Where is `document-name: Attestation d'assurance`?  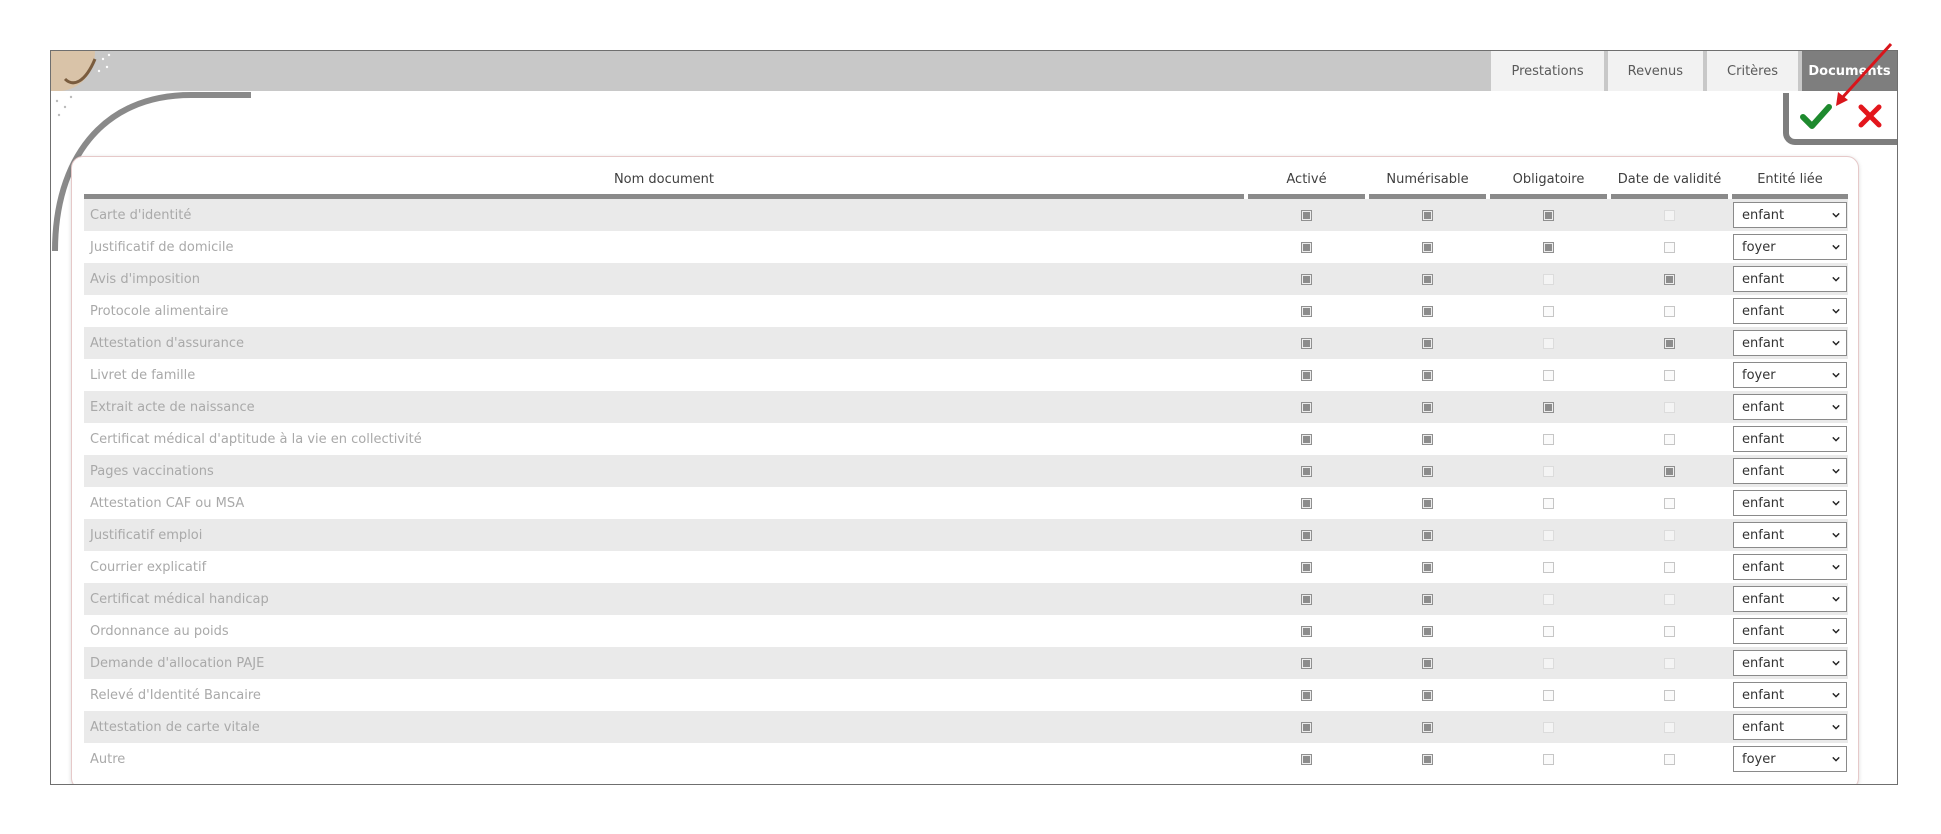 document-name: Attestation d'assurance is located at coordinates (167, 343).